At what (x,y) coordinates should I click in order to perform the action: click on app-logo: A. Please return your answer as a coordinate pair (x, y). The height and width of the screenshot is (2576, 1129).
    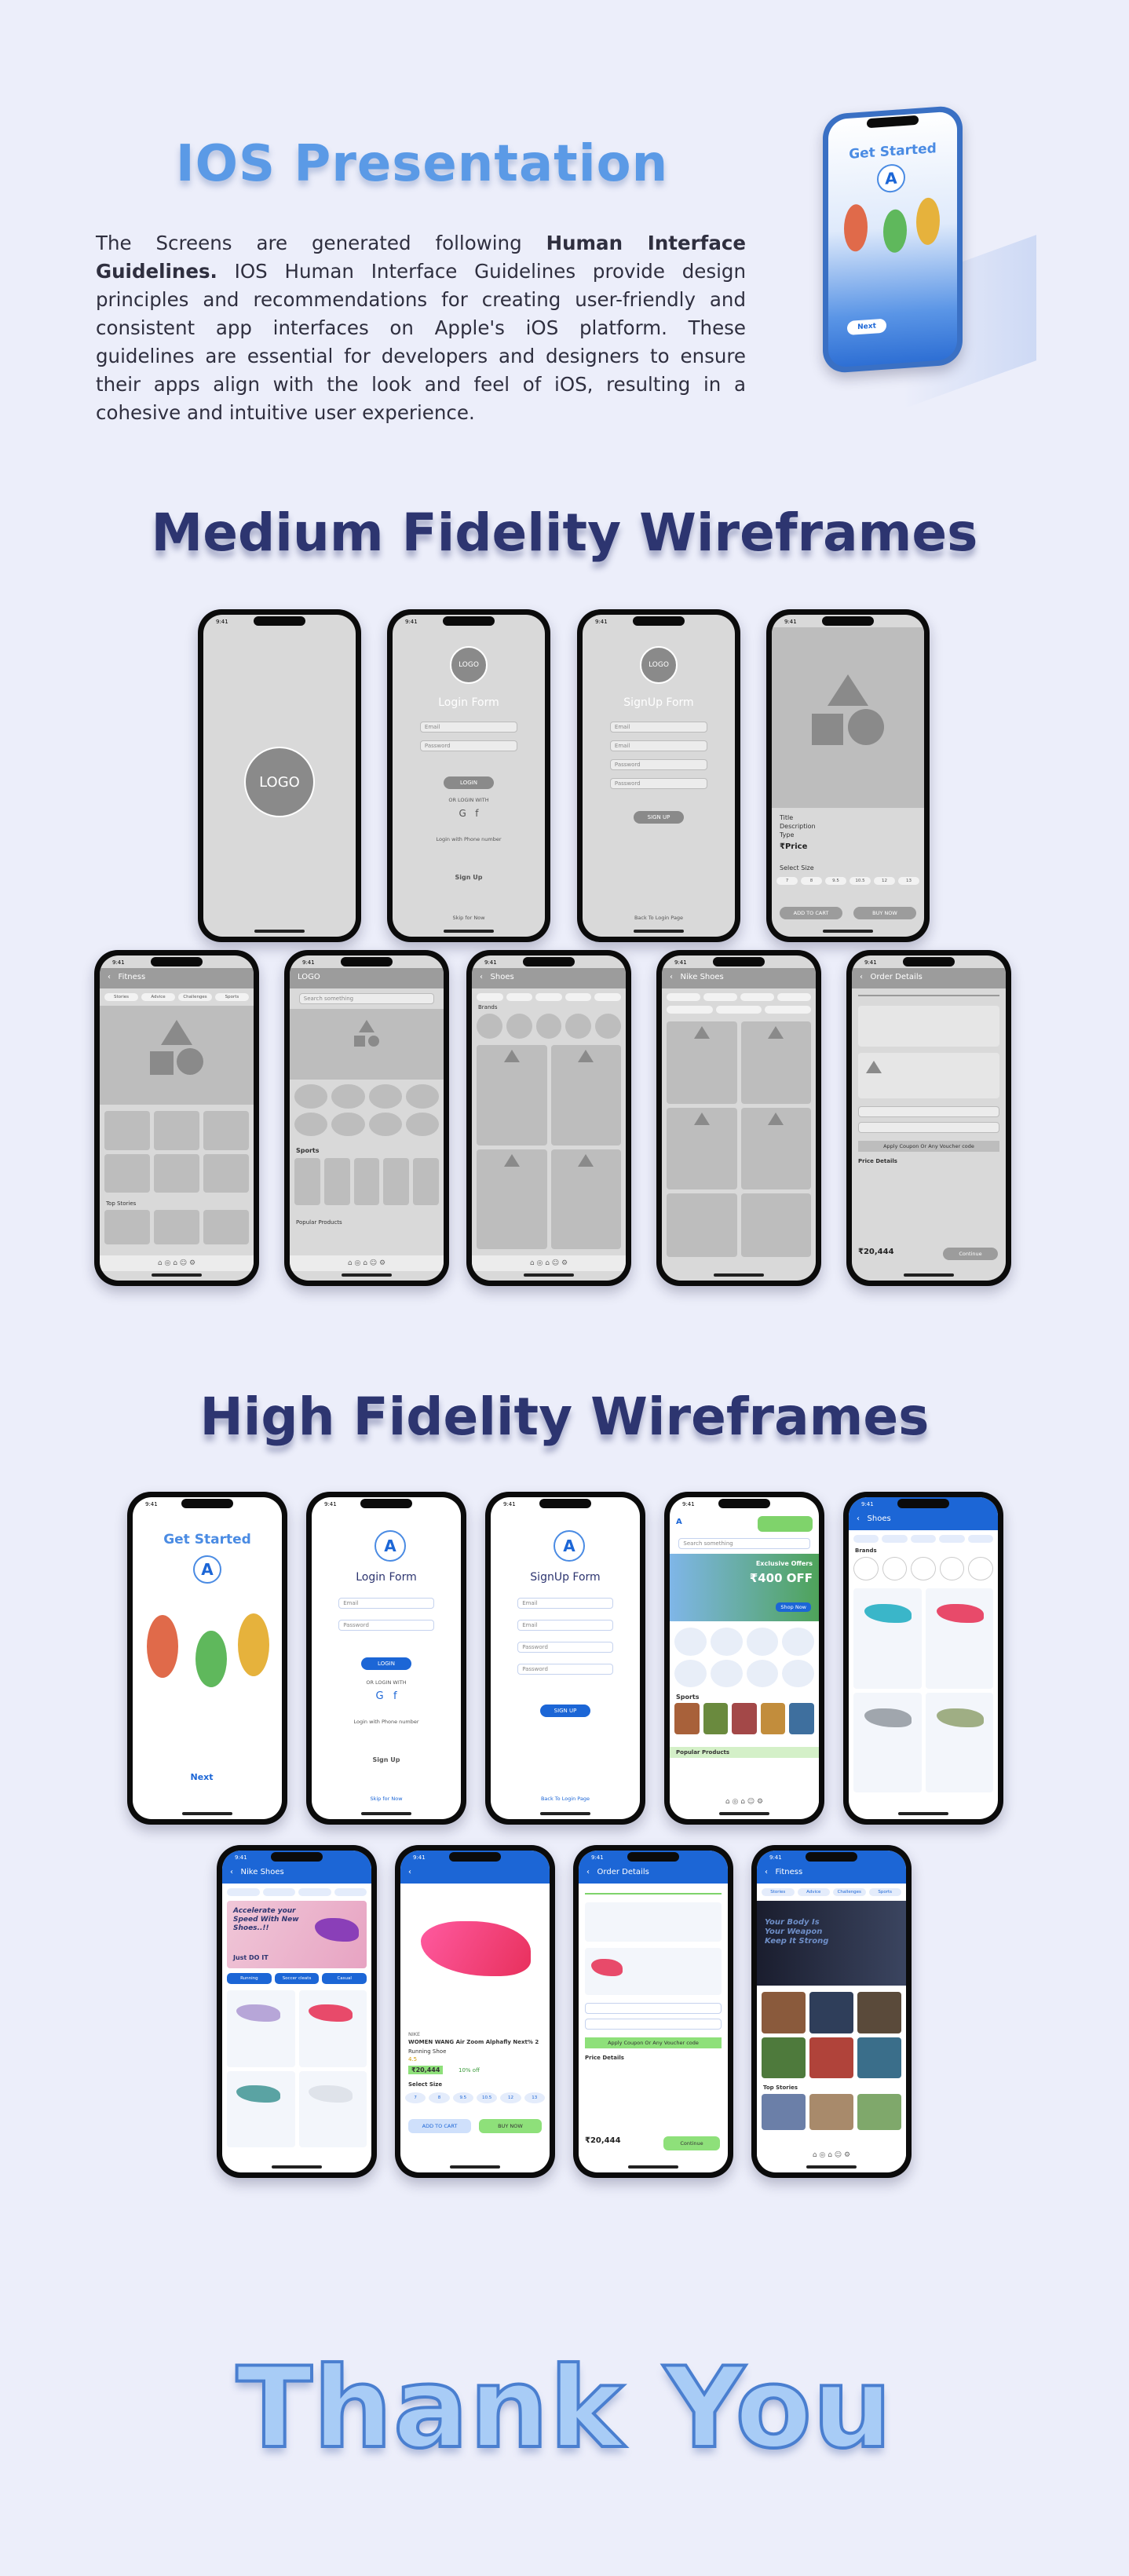
    Looking at the image, I should click on (891, 178).